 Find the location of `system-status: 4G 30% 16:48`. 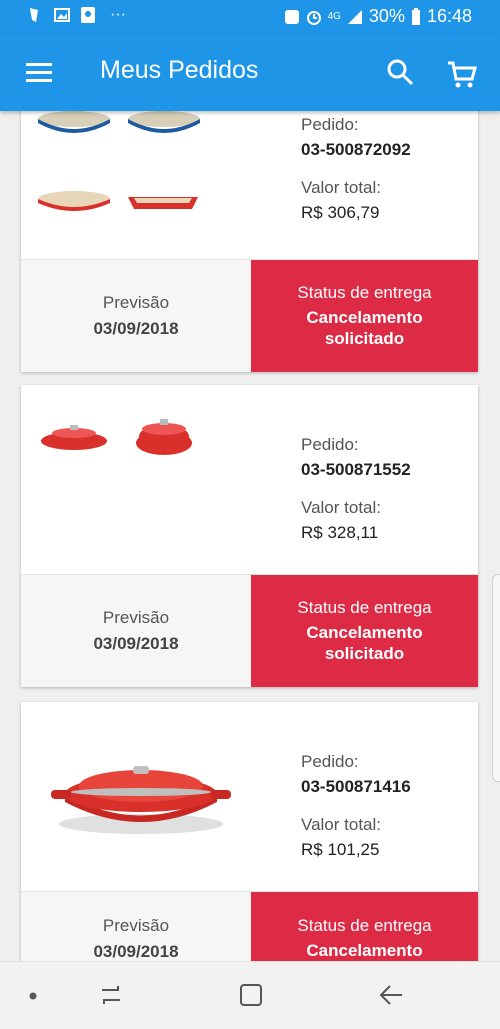

system-status: 4G 30% 16:48 is located at coordinates (378, 16).